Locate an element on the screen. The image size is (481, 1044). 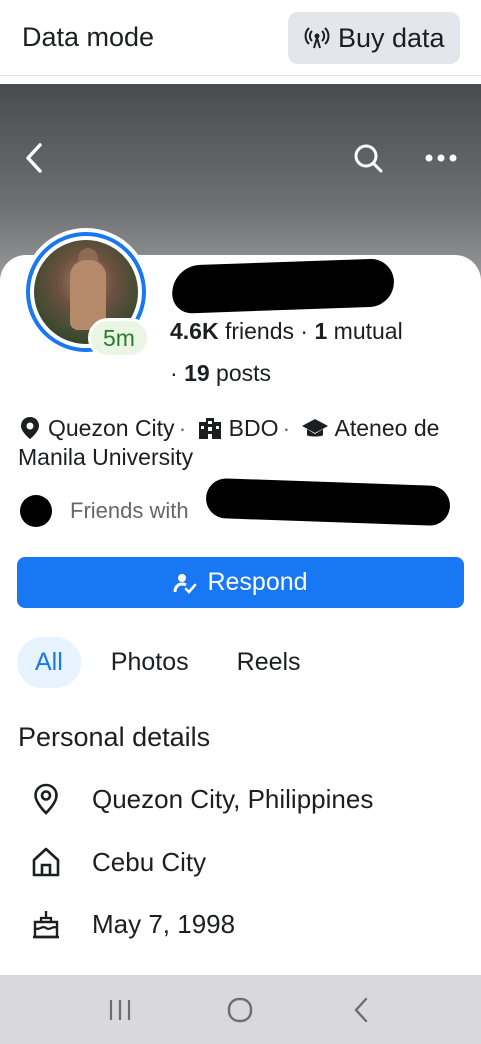
detail-text: Cebu City is located at coordinates (149, 861).